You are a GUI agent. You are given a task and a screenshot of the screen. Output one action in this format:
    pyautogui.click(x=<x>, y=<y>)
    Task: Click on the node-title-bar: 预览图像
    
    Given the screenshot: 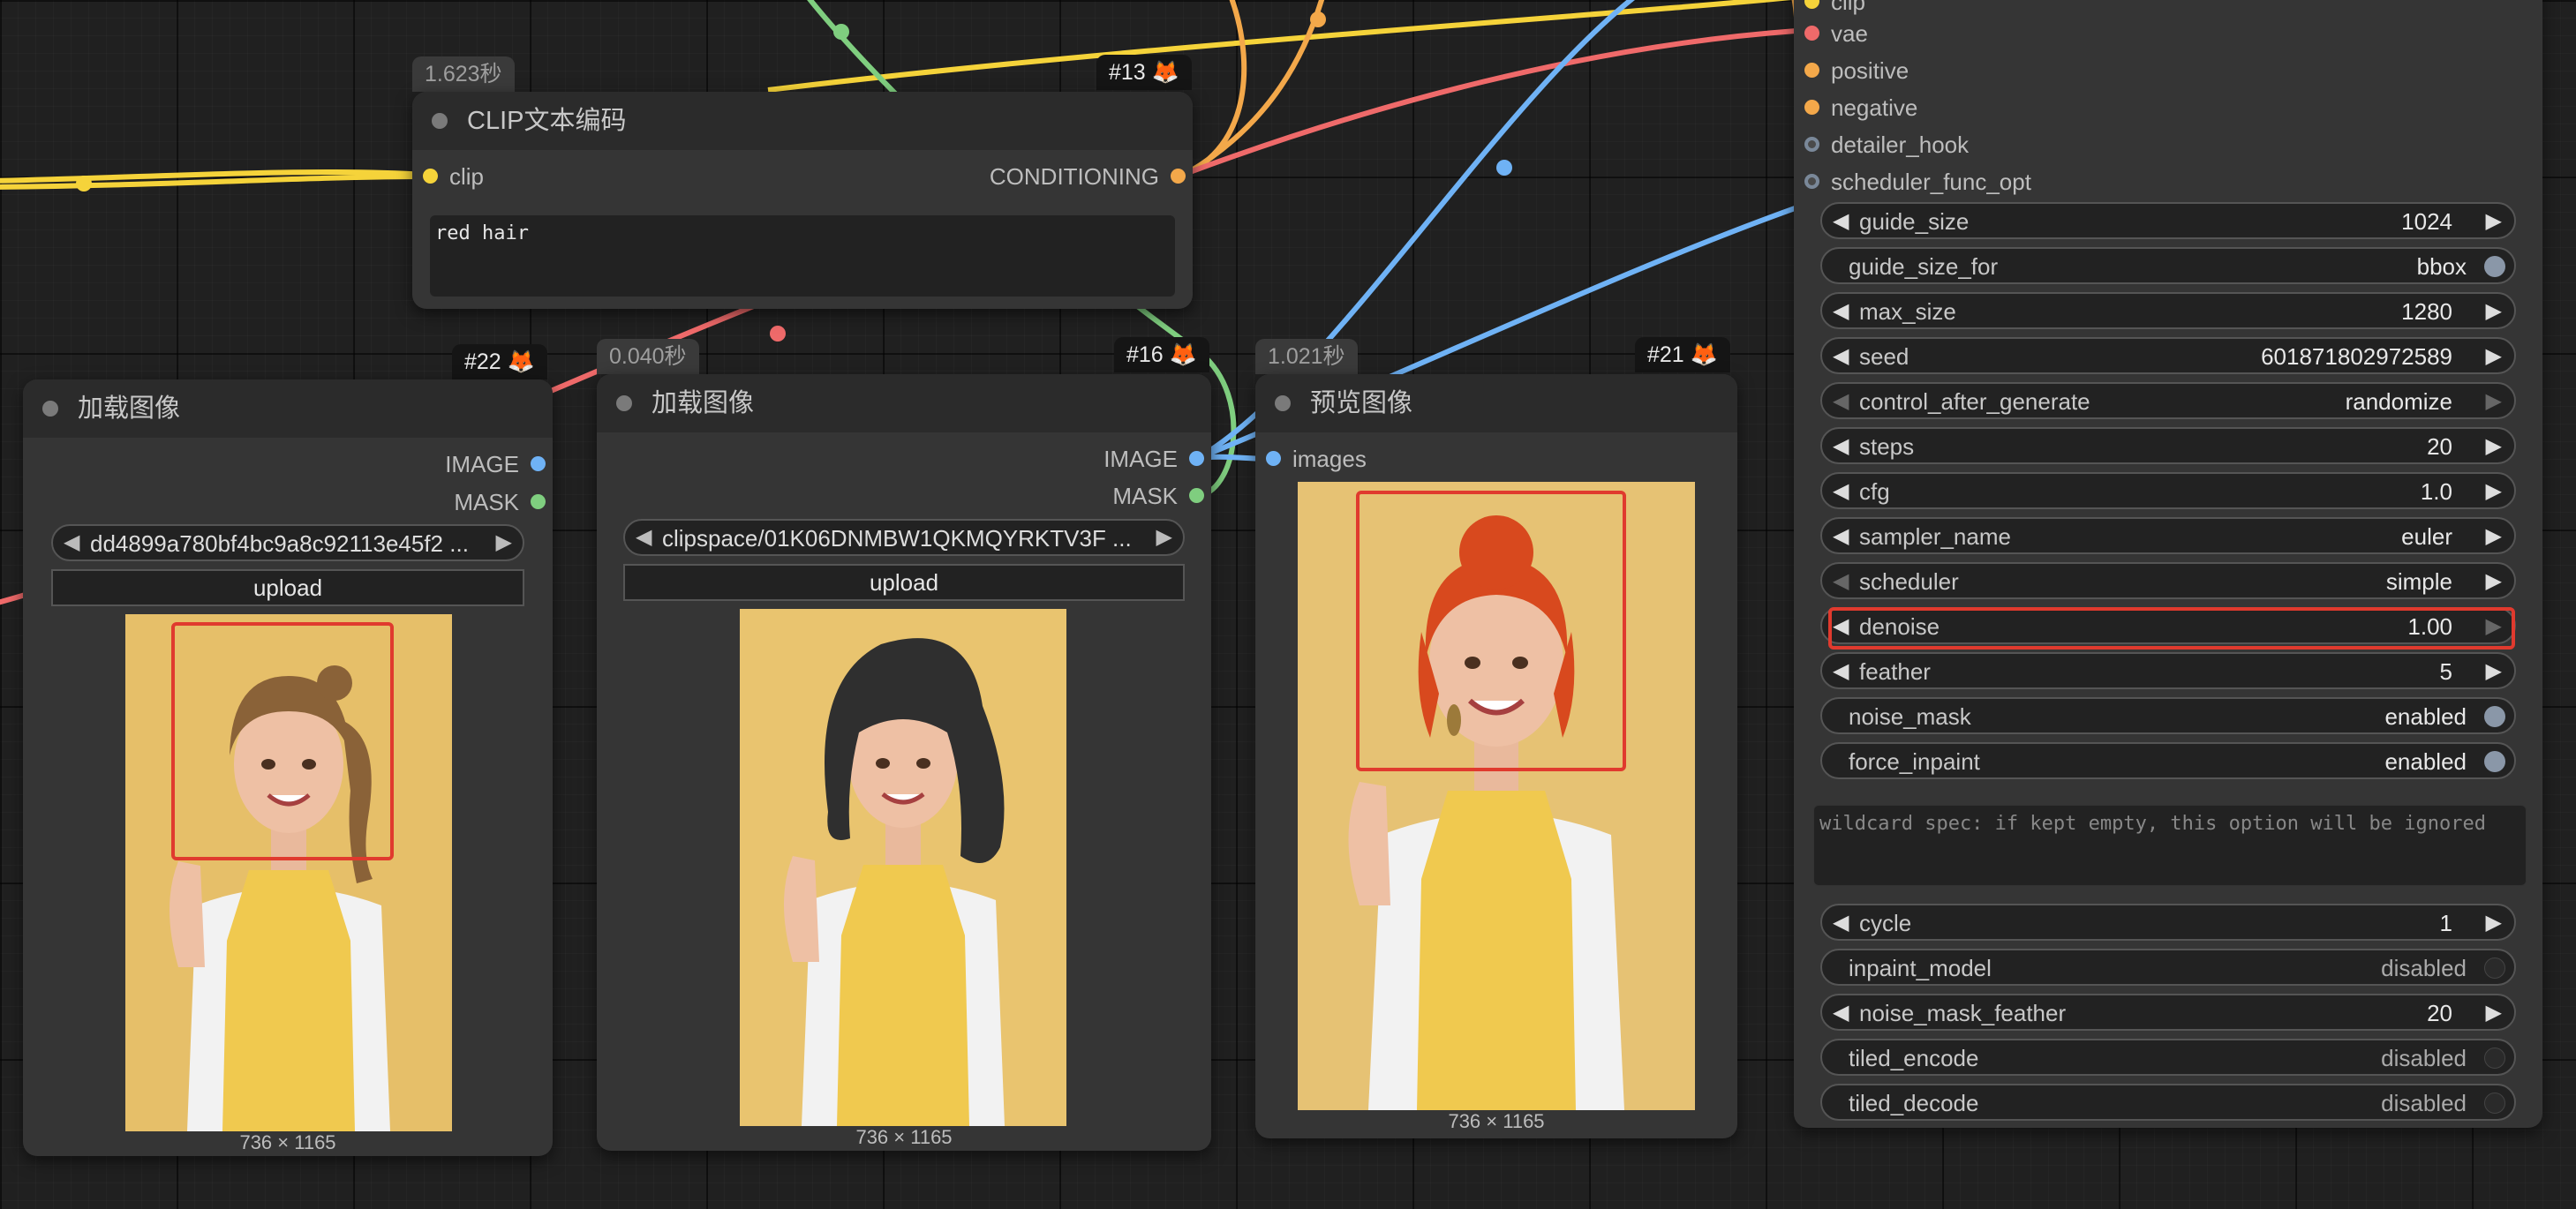 What is the action you would take?
    pyautogui.click(x=1496, y=403)
    